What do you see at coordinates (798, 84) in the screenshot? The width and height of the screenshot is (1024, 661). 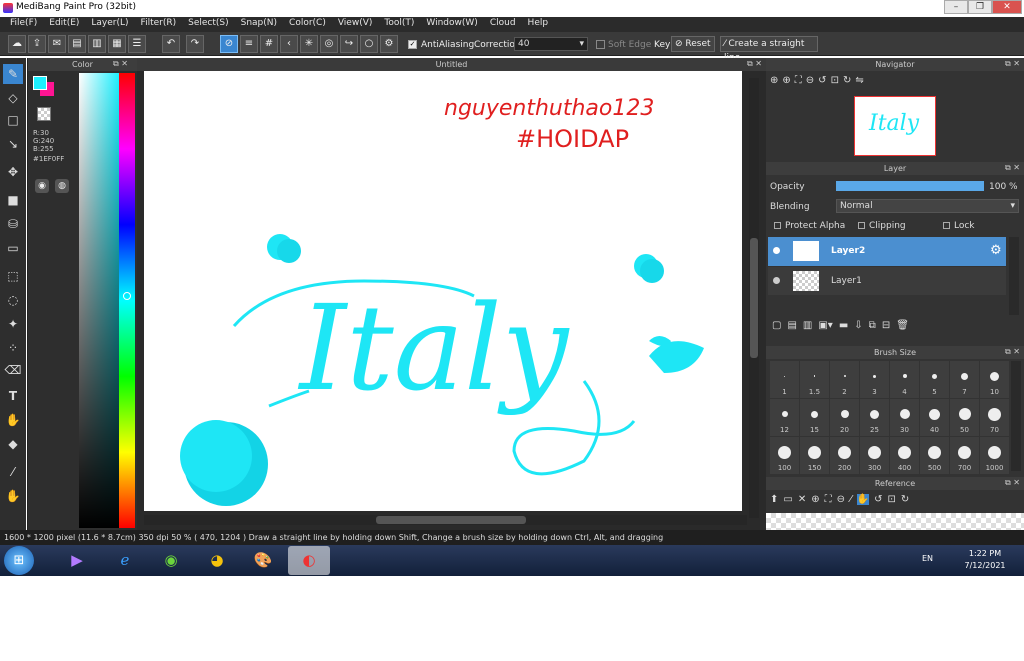 I see `fit-window-icon: ⛶` at bounding box center [798, 84].